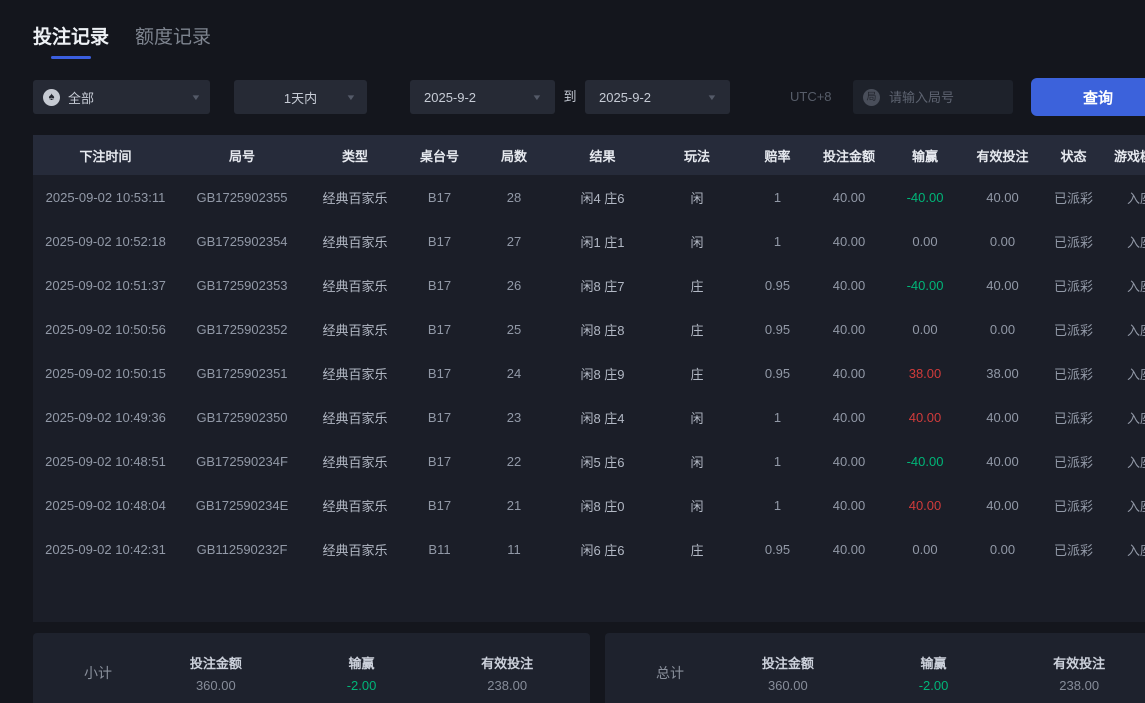 Image resolution: width=1145 pixels, height=703 pixels. I want to click on table-cell: 闲6 庄6, so click(602, 550).